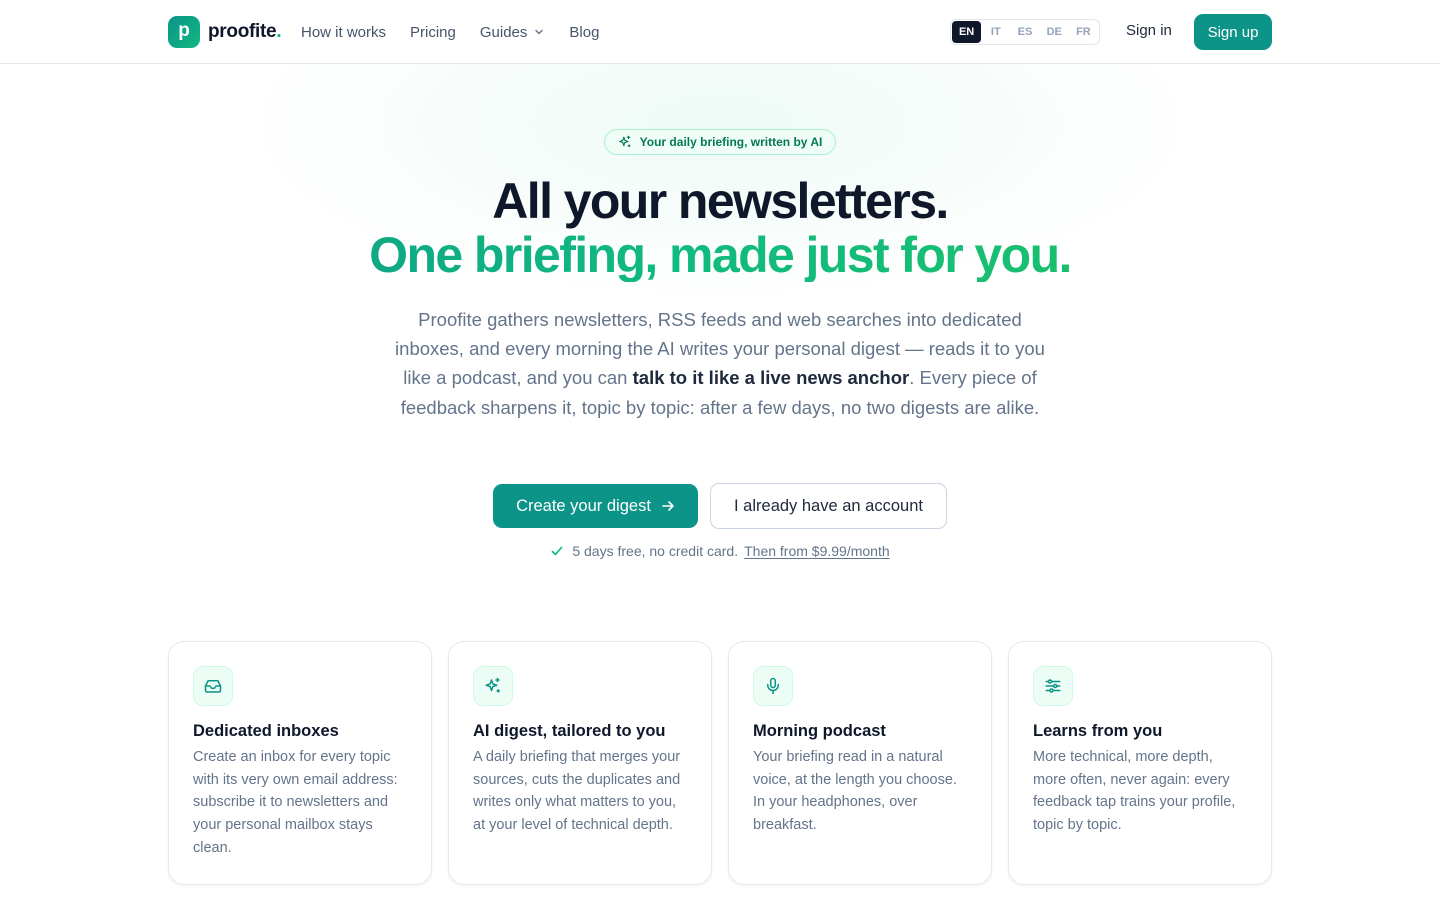  What do you see at coordinates (655, 551) in the screenshot?
I see `trial-text: 5 days free, no credit card.` at bounding box center [655, 551].